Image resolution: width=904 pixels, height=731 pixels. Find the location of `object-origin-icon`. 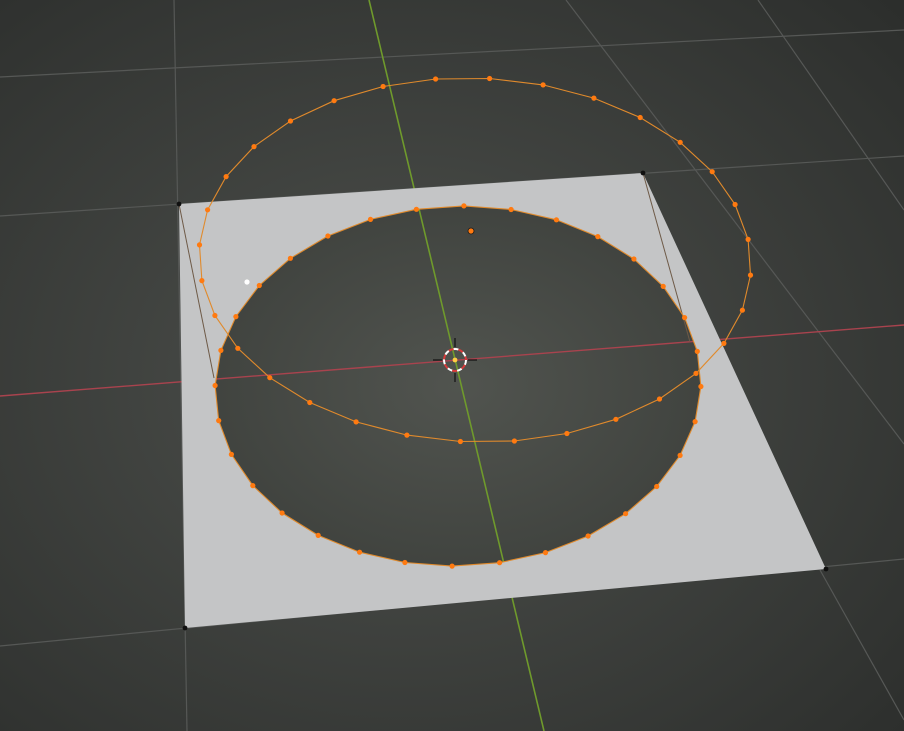

object-origin-icon is located at coordinates (471, 231).